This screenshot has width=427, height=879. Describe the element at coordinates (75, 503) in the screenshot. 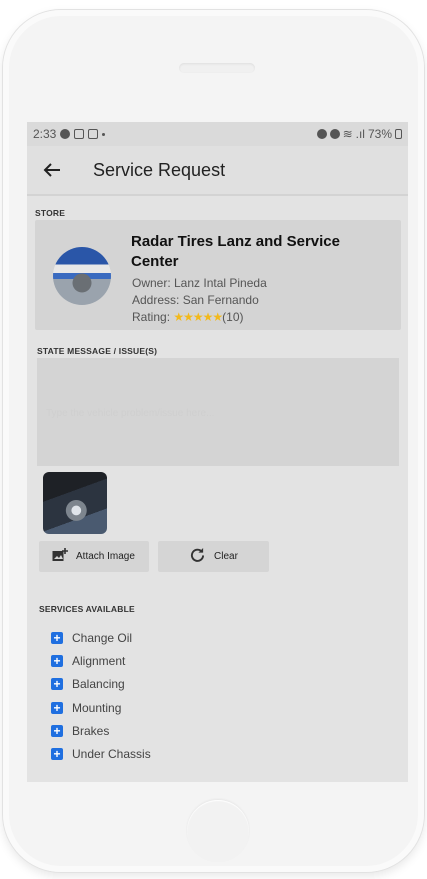

I see `attached-image-thumbnail` at that location.